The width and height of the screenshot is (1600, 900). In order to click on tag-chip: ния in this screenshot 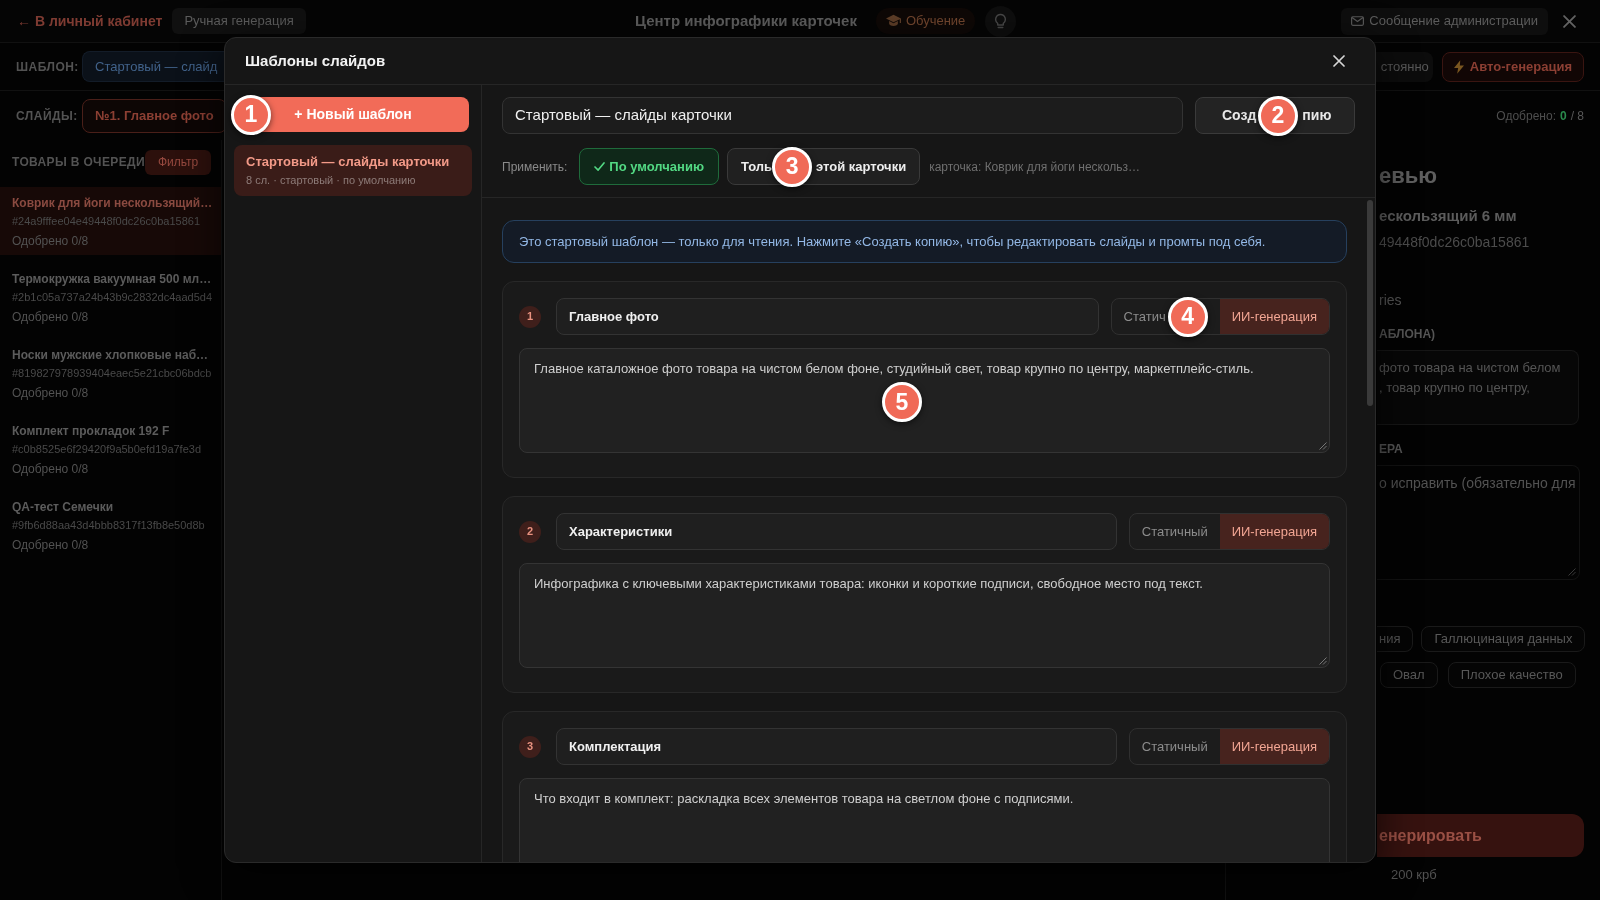, I will do `click(1395, 639)`.